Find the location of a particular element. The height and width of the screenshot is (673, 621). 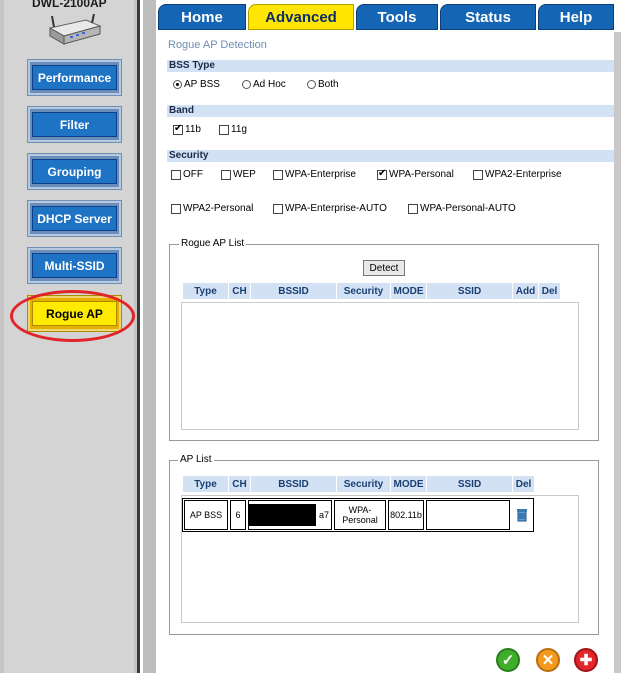

sidebar-performance-button: Performance is located at coordinates (74, 77).